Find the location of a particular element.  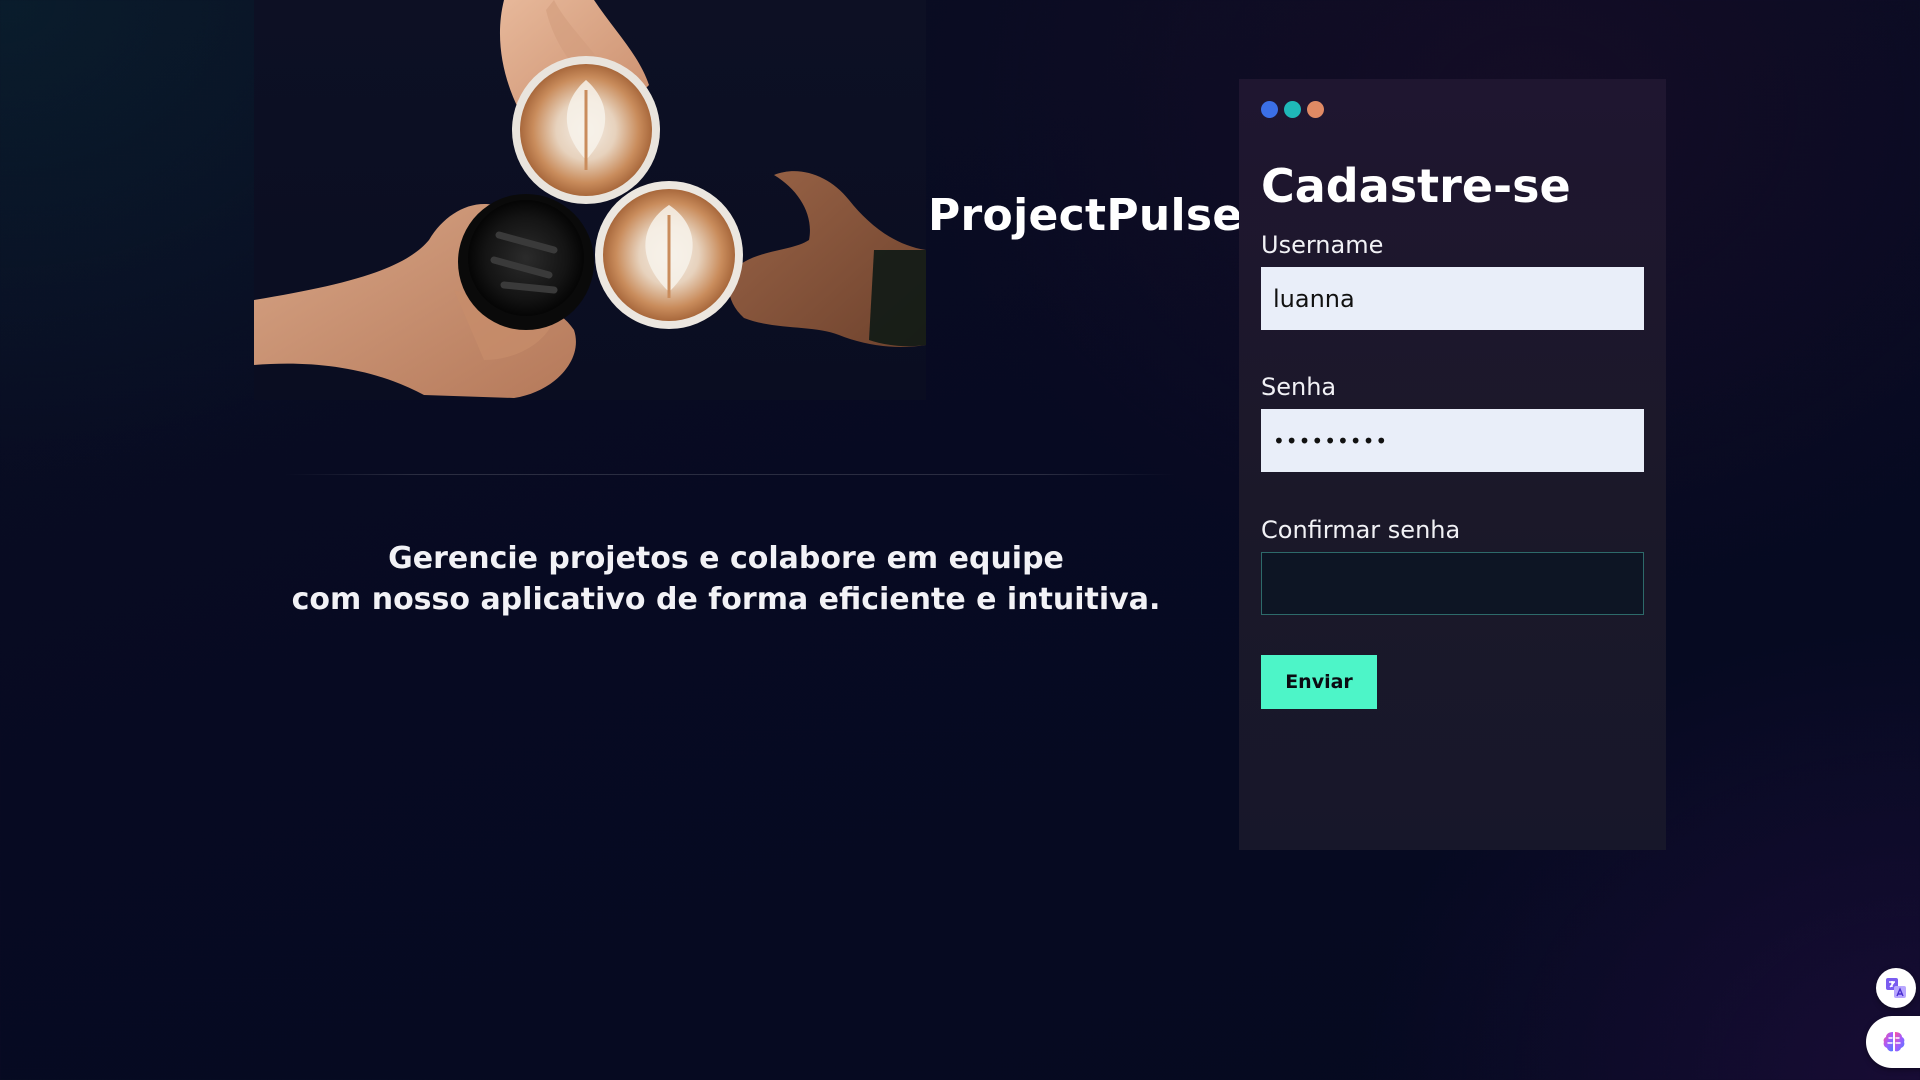

confirm-password-input is located at coordinates (1452, 583).